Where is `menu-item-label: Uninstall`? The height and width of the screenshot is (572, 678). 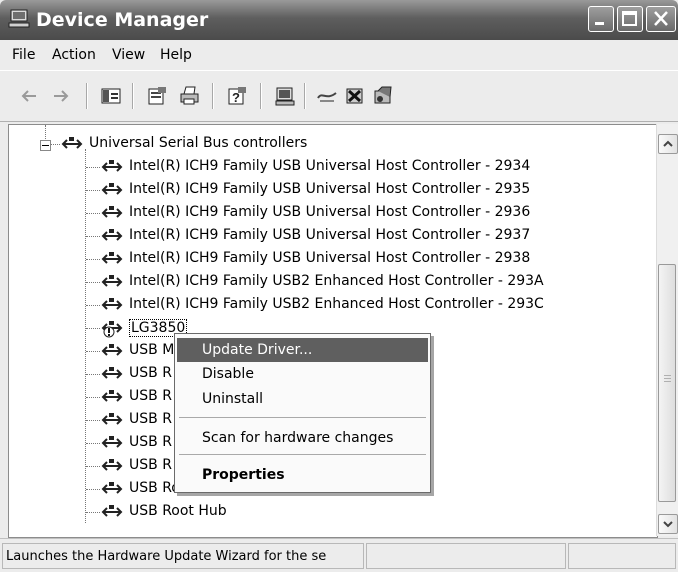 menu-item-label: Uninstall is located at coordinates (233, 399).